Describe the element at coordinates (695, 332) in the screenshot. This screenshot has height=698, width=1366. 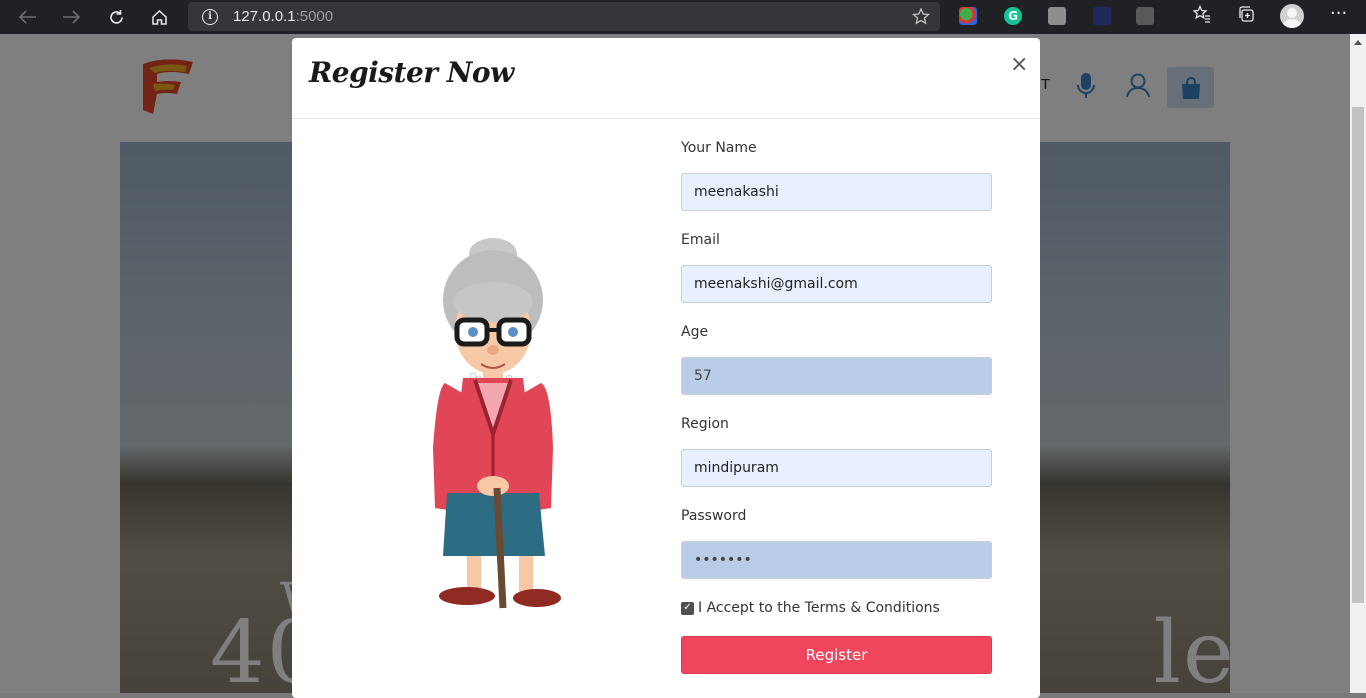
I see `age-label: Age` at that location.